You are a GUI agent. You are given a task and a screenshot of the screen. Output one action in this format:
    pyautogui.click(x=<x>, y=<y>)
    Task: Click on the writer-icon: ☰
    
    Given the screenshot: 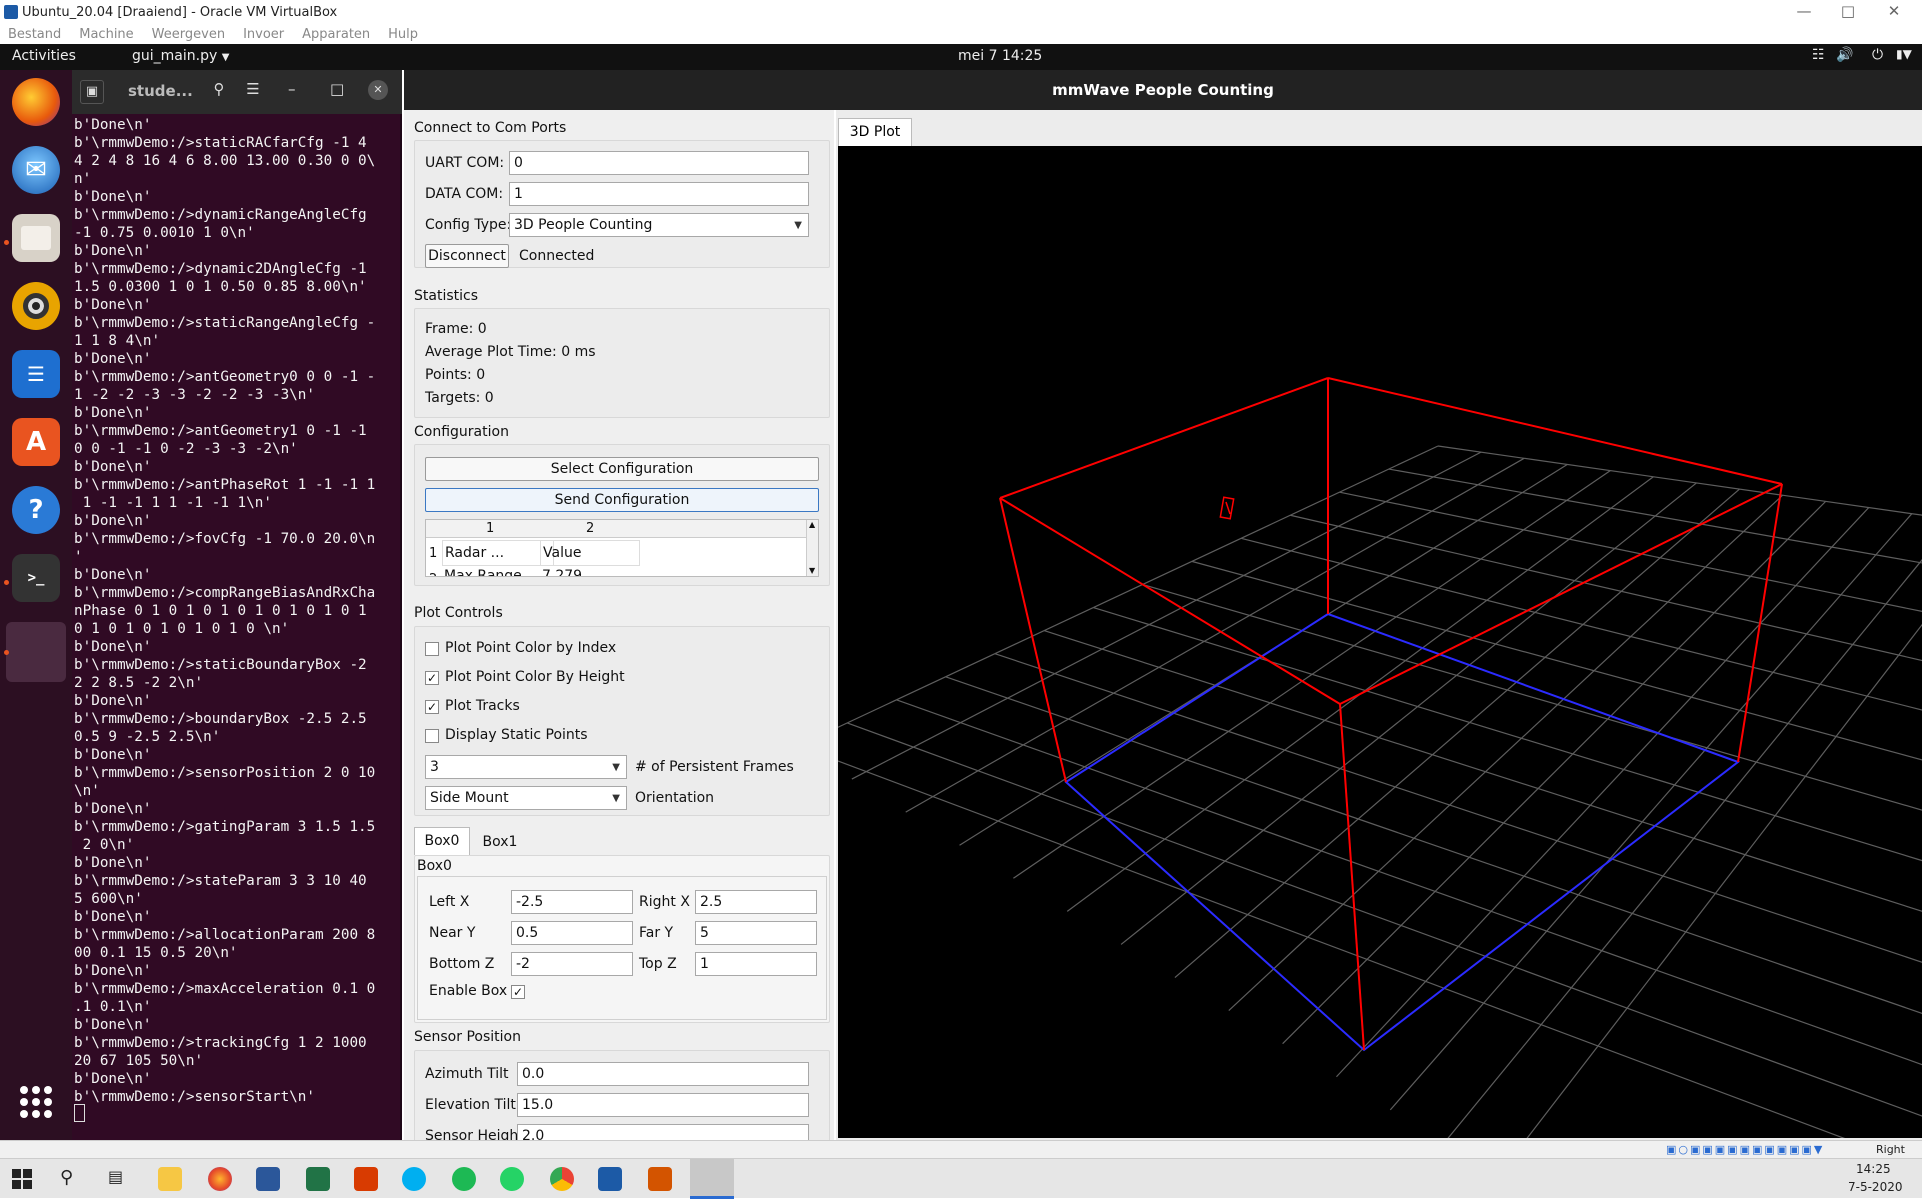 What is the action you would take?
    pyautogui.click(x=36, y=374)
    